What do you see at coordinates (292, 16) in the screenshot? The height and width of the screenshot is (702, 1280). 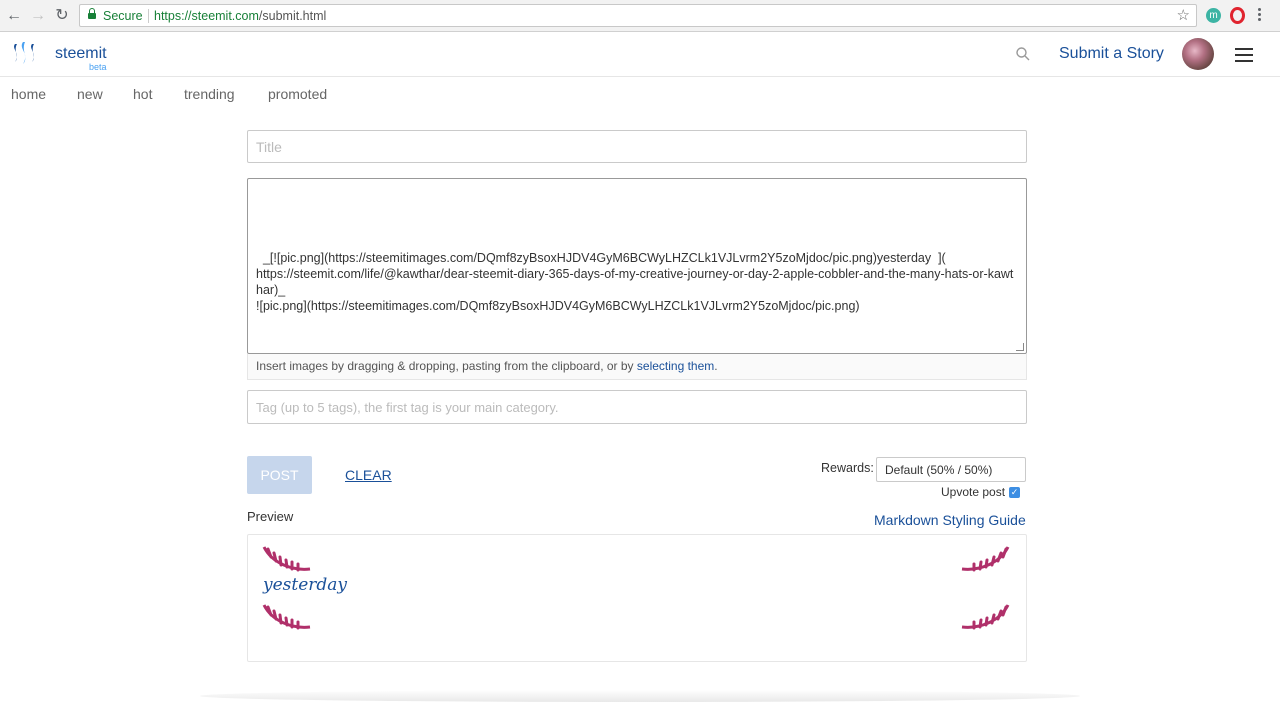 I see `url-path: /submit.html` at bounding box center [292, 16].